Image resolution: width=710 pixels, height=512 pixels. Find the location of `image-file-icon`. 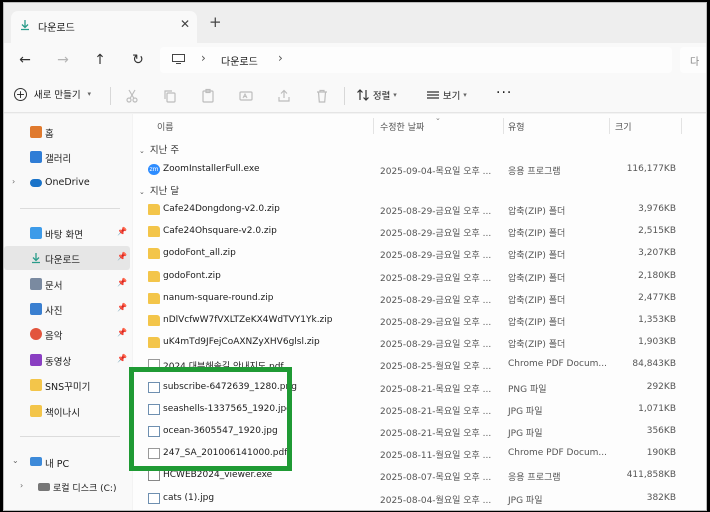

image-file-icon is located at coordinates (154, 498).